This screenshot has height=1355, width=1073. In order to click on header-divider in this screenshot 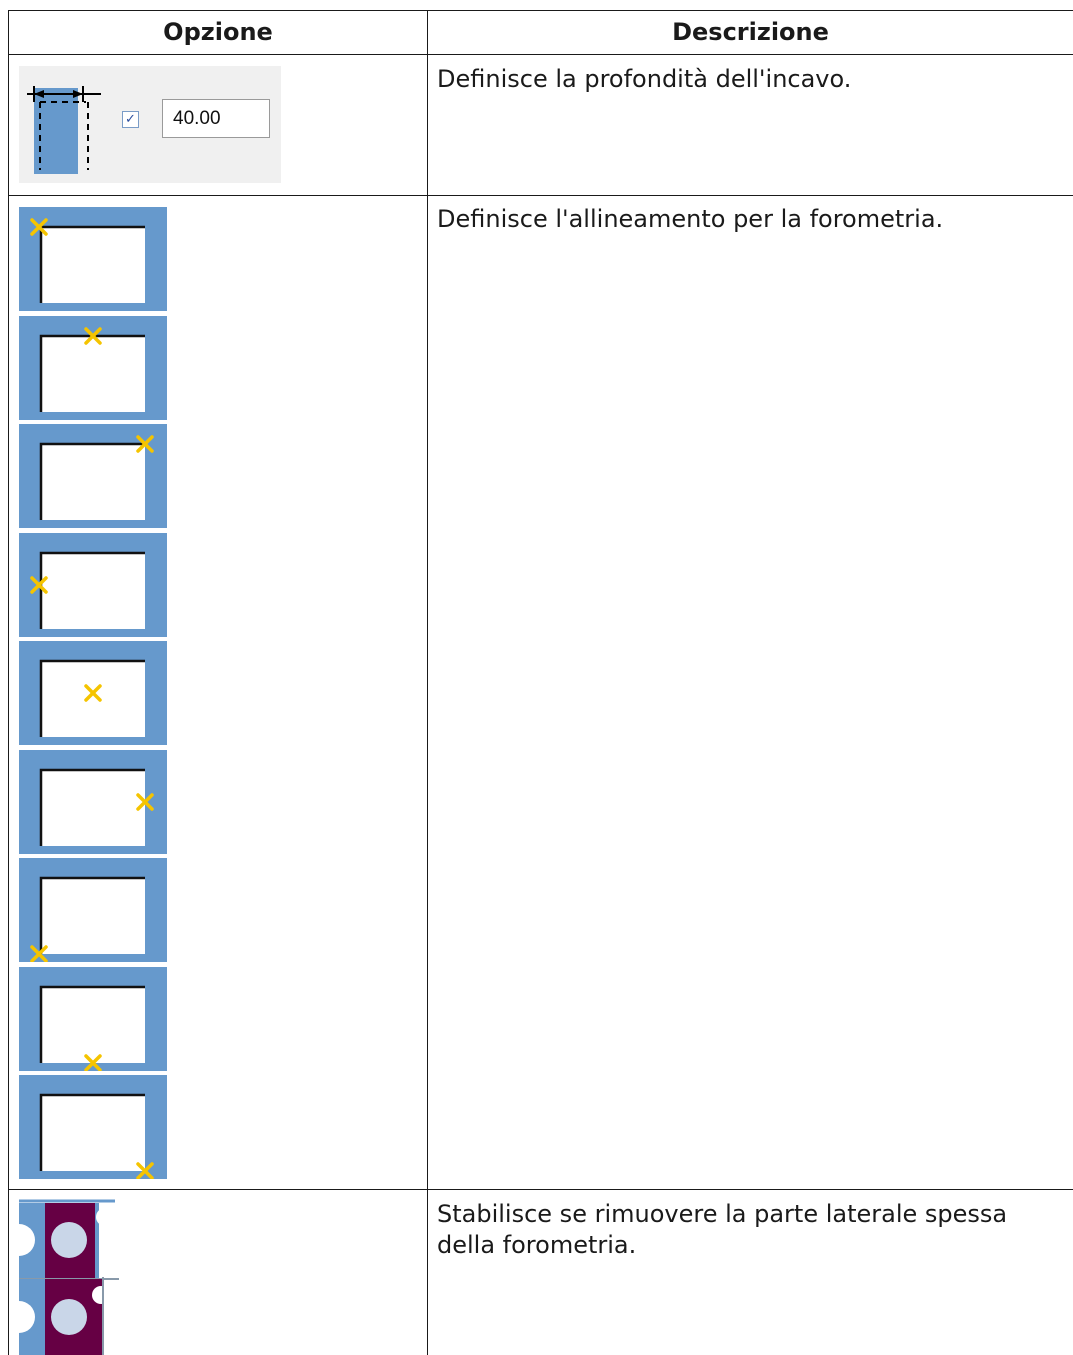, I will do `click(540, 54)`.